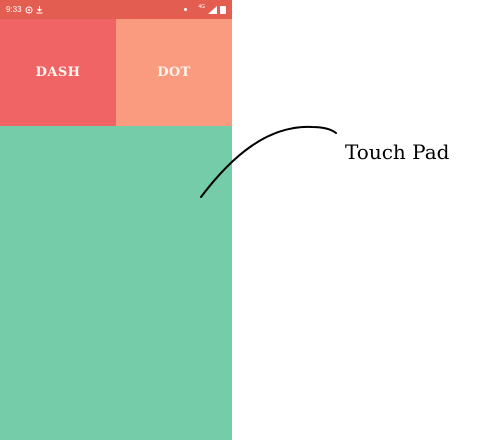  Describe the element at coordinates (397, 152) in the screenshot. I see `touch-pad-label: Touch Pad` at that location.